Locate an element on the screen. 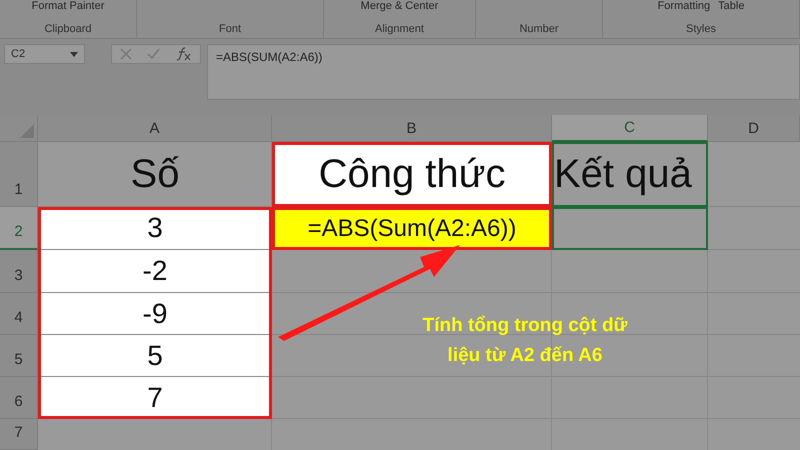 The height and width of the screenshot is (450, 800). table-cell: -9 is located at coordinates (155, 314).